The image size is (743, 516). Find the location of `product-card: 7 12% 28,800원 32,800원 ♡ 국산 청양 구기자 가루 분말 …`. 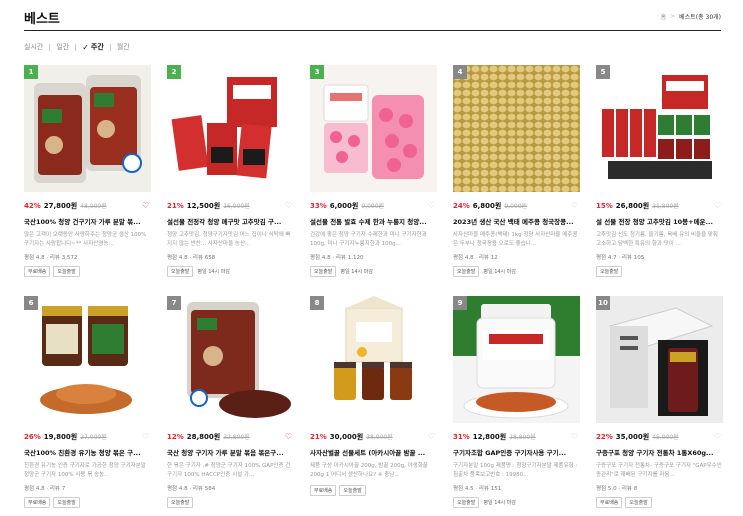

product-card: 7 12% 28,800원 32,800원 ♡ 국산 청양 구기자 가루 분말 … is located at coordinates (230, 402).